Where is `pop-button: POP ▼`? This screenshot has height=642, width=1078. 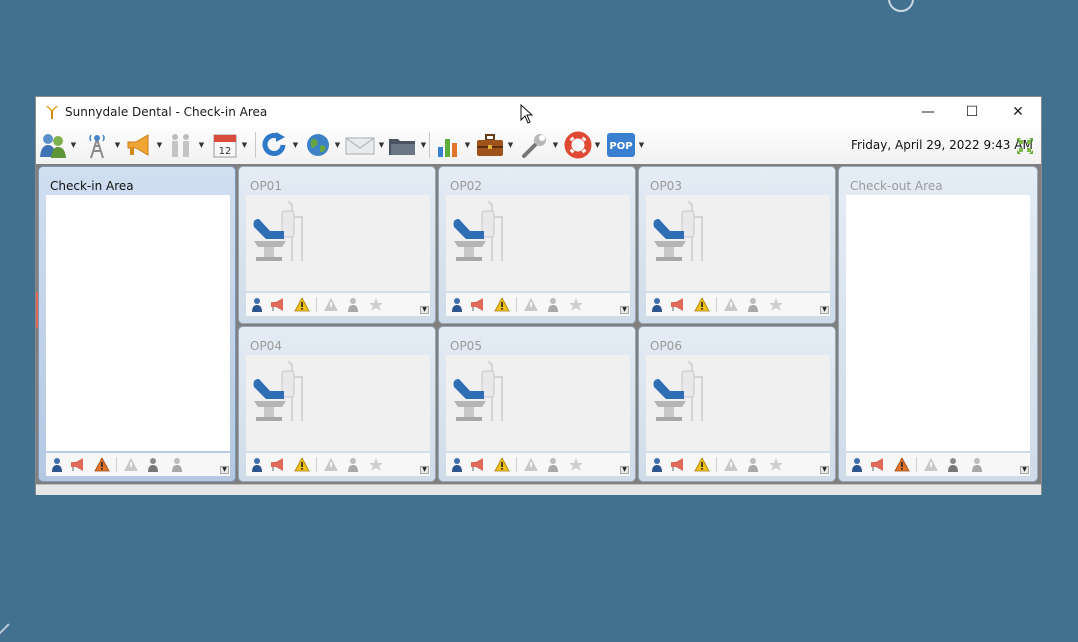 pop-button: POP ▼ is located at coordinates (626, 145).